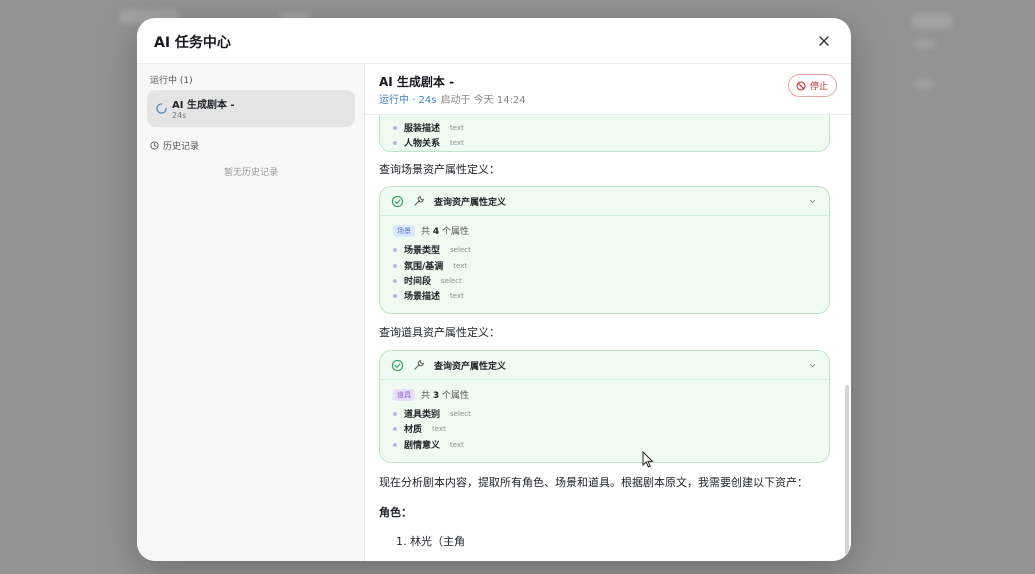 Image resolution: width=1035 pixels, height=574 pixels. Describe the element at coordinates (439, 169) in the screenshot. I see `scene-query-heading: 查询场景资产属性定义：` at that location.